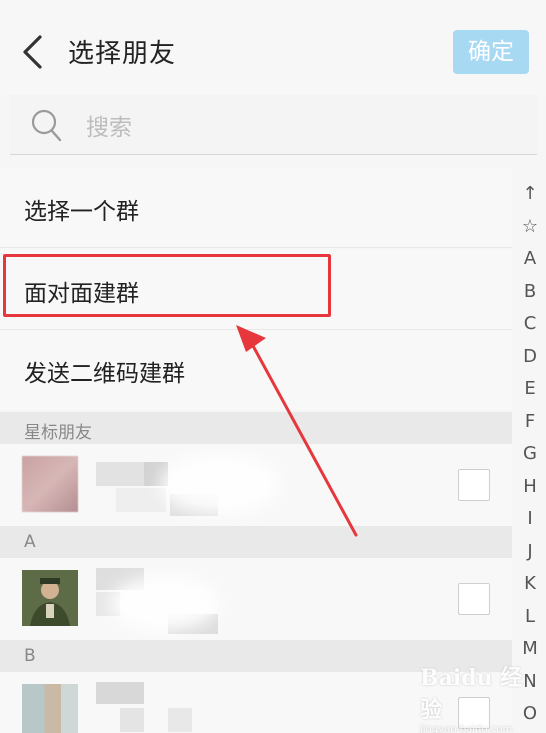 The height and width of the screenshot is (733, 546). I want to click on section-header-a: A, so click(256, 542).